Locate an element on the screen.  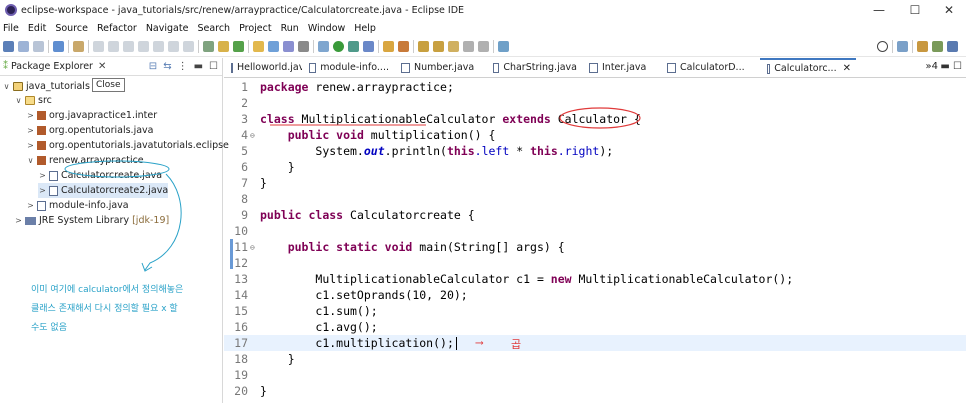
save-icon is located at coordinates (23, 46).